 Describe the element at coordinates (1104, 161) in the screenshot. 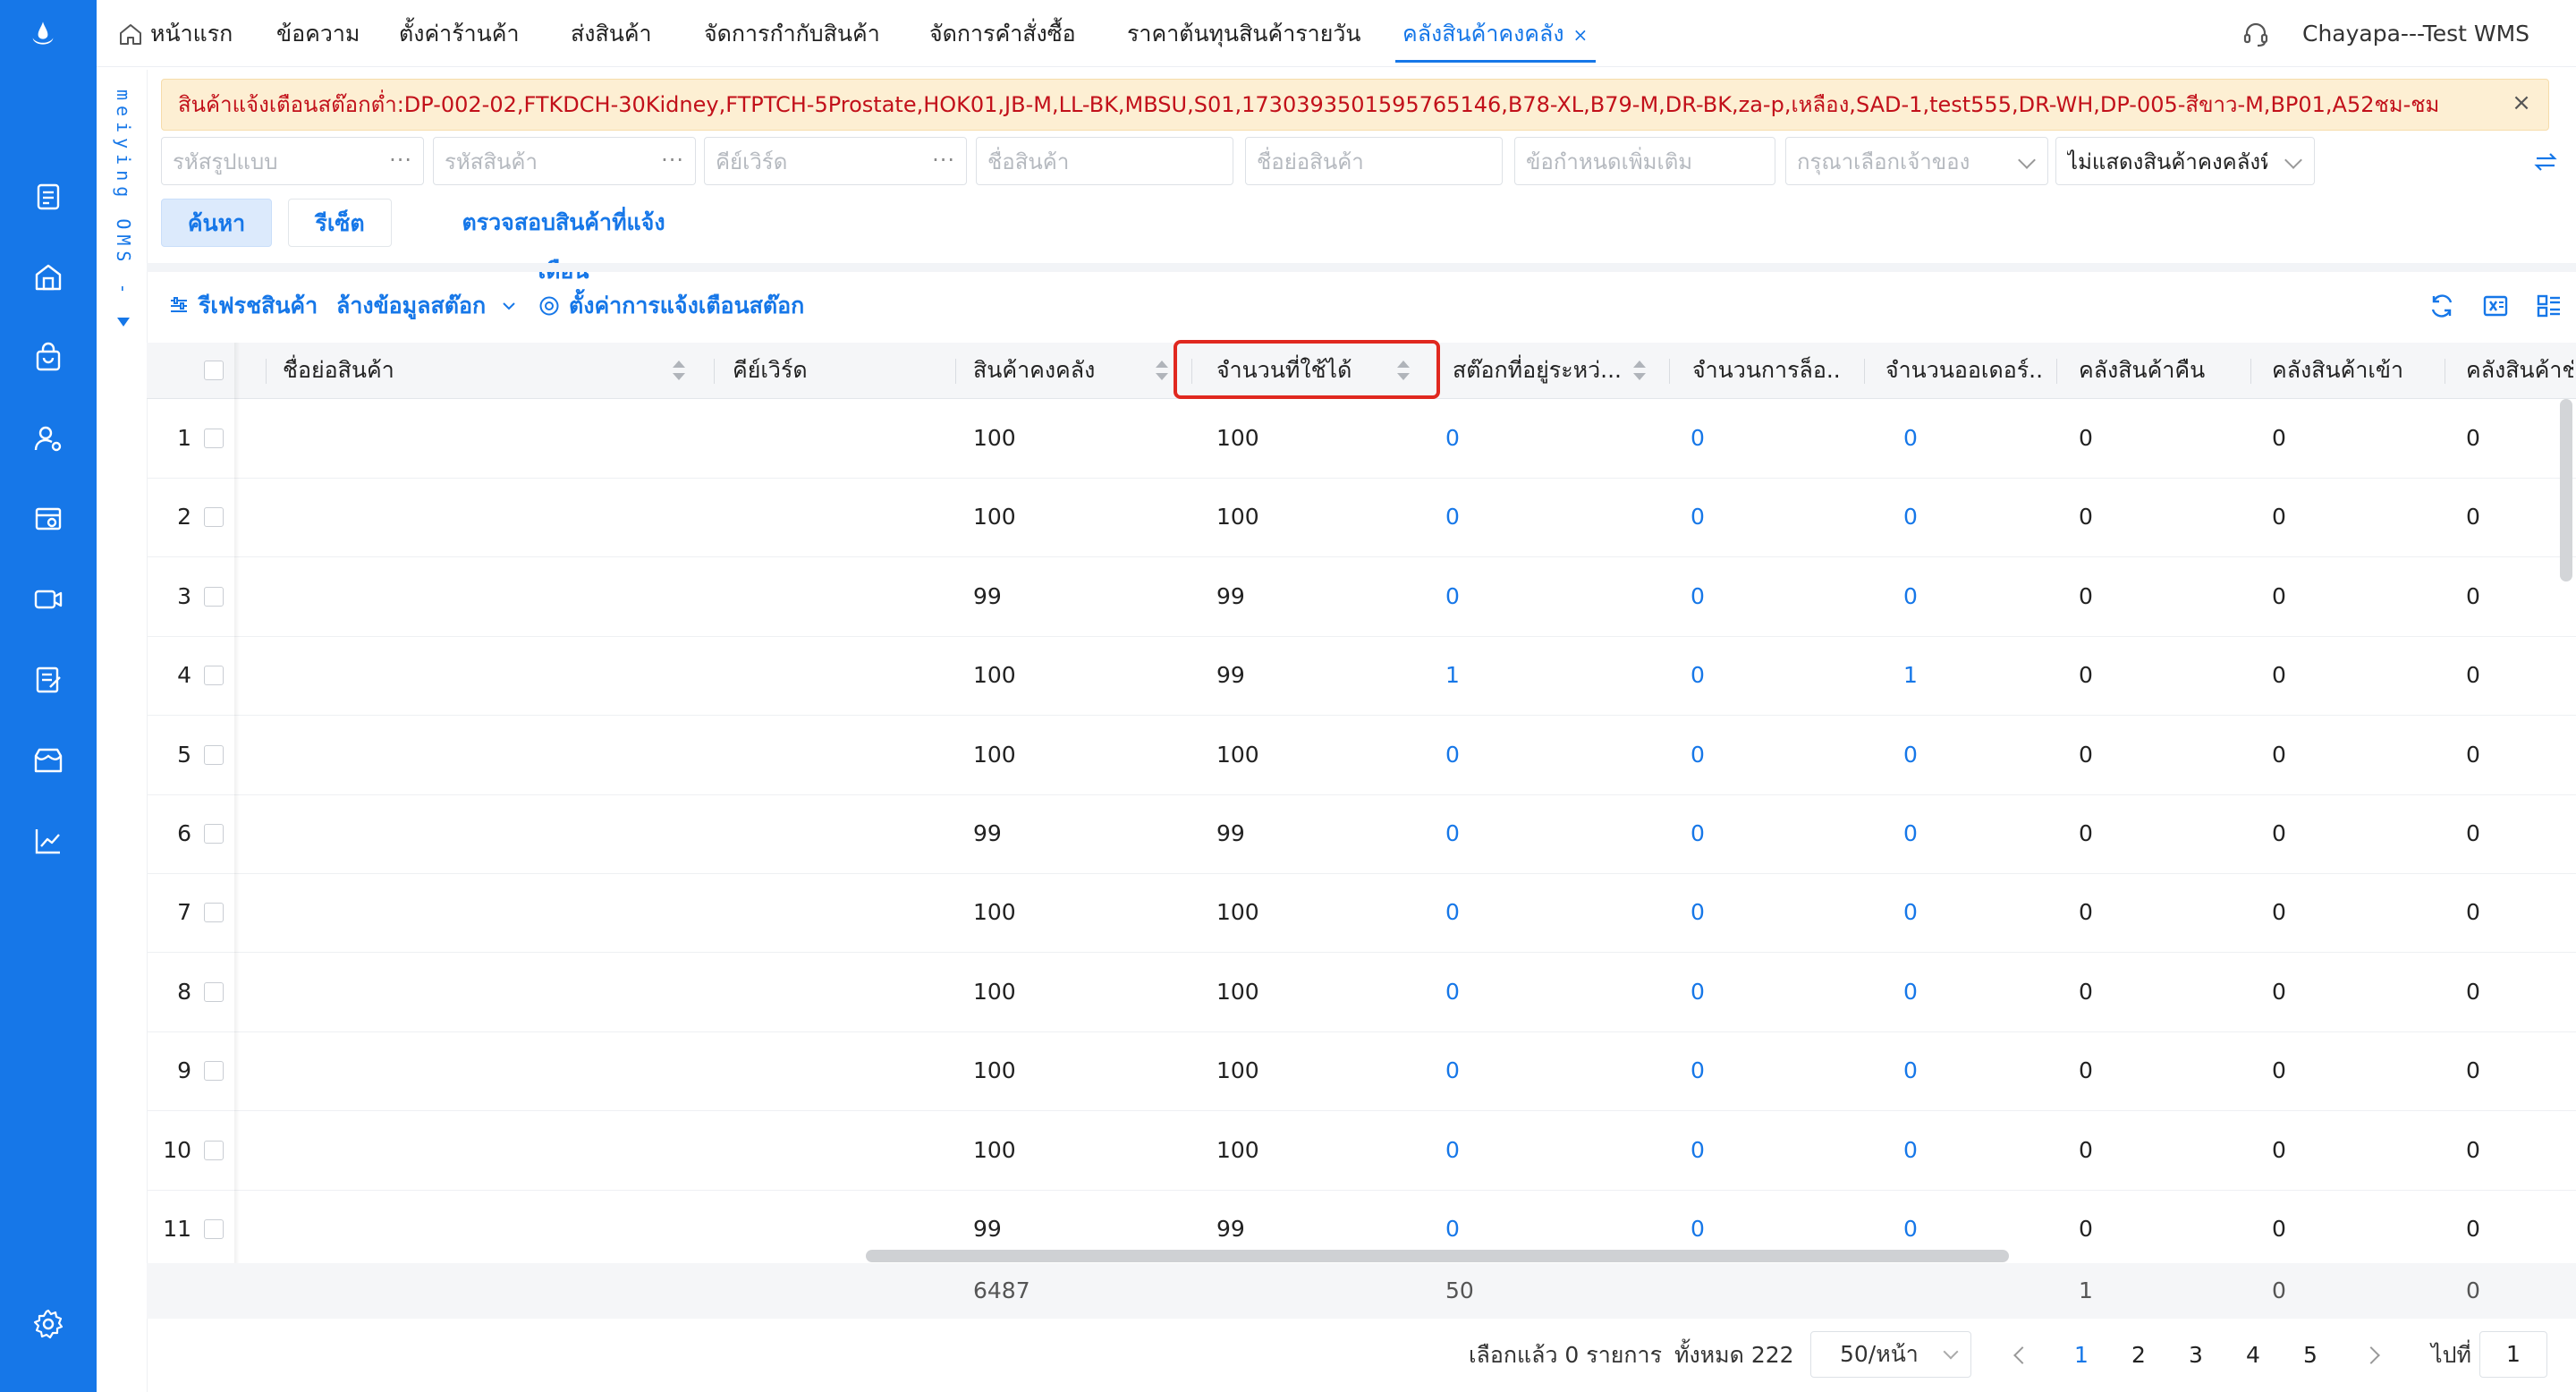

I see `product-name-filter: ชื่อสินค้า` at that location.